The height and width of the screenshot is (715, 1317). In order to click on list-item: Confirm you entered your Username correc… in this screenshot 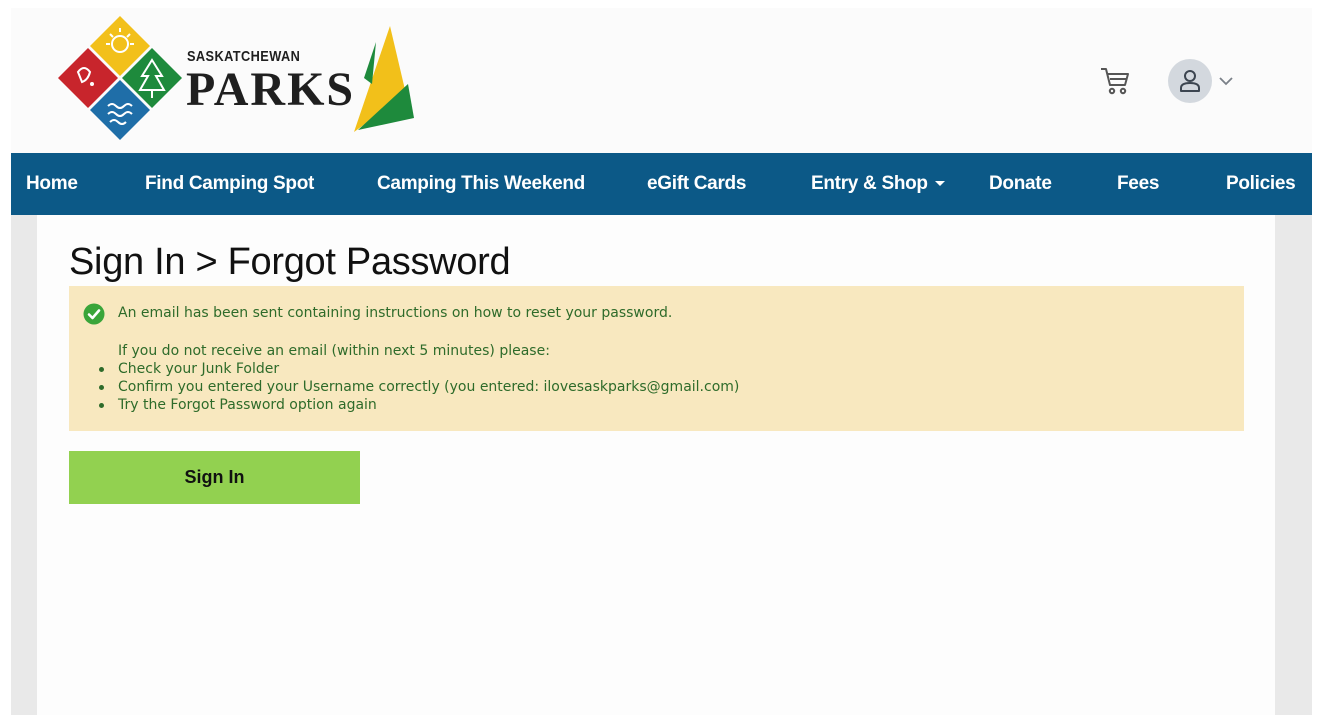, I will do `click(419, 387)`.